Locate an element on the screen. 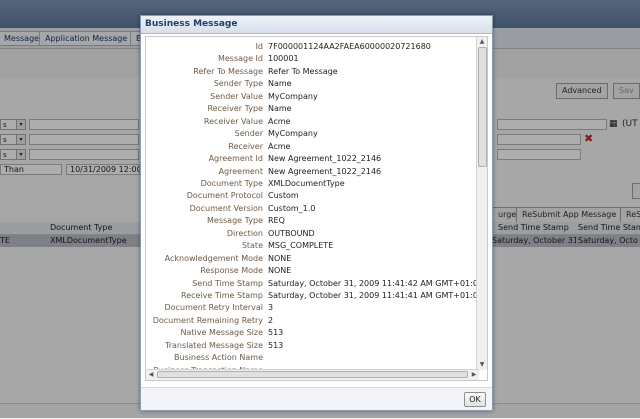 The image size is (640, 419). field-label: Document Version is located at coordinates (226, 208).